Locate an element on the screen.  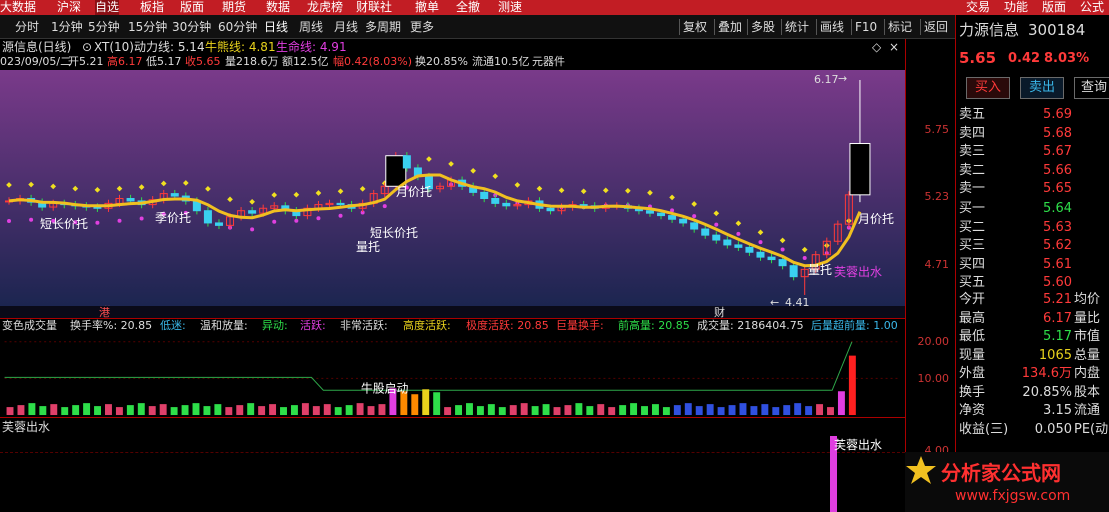
period-tab: 60分钟 is located at coordinates (237, 27).